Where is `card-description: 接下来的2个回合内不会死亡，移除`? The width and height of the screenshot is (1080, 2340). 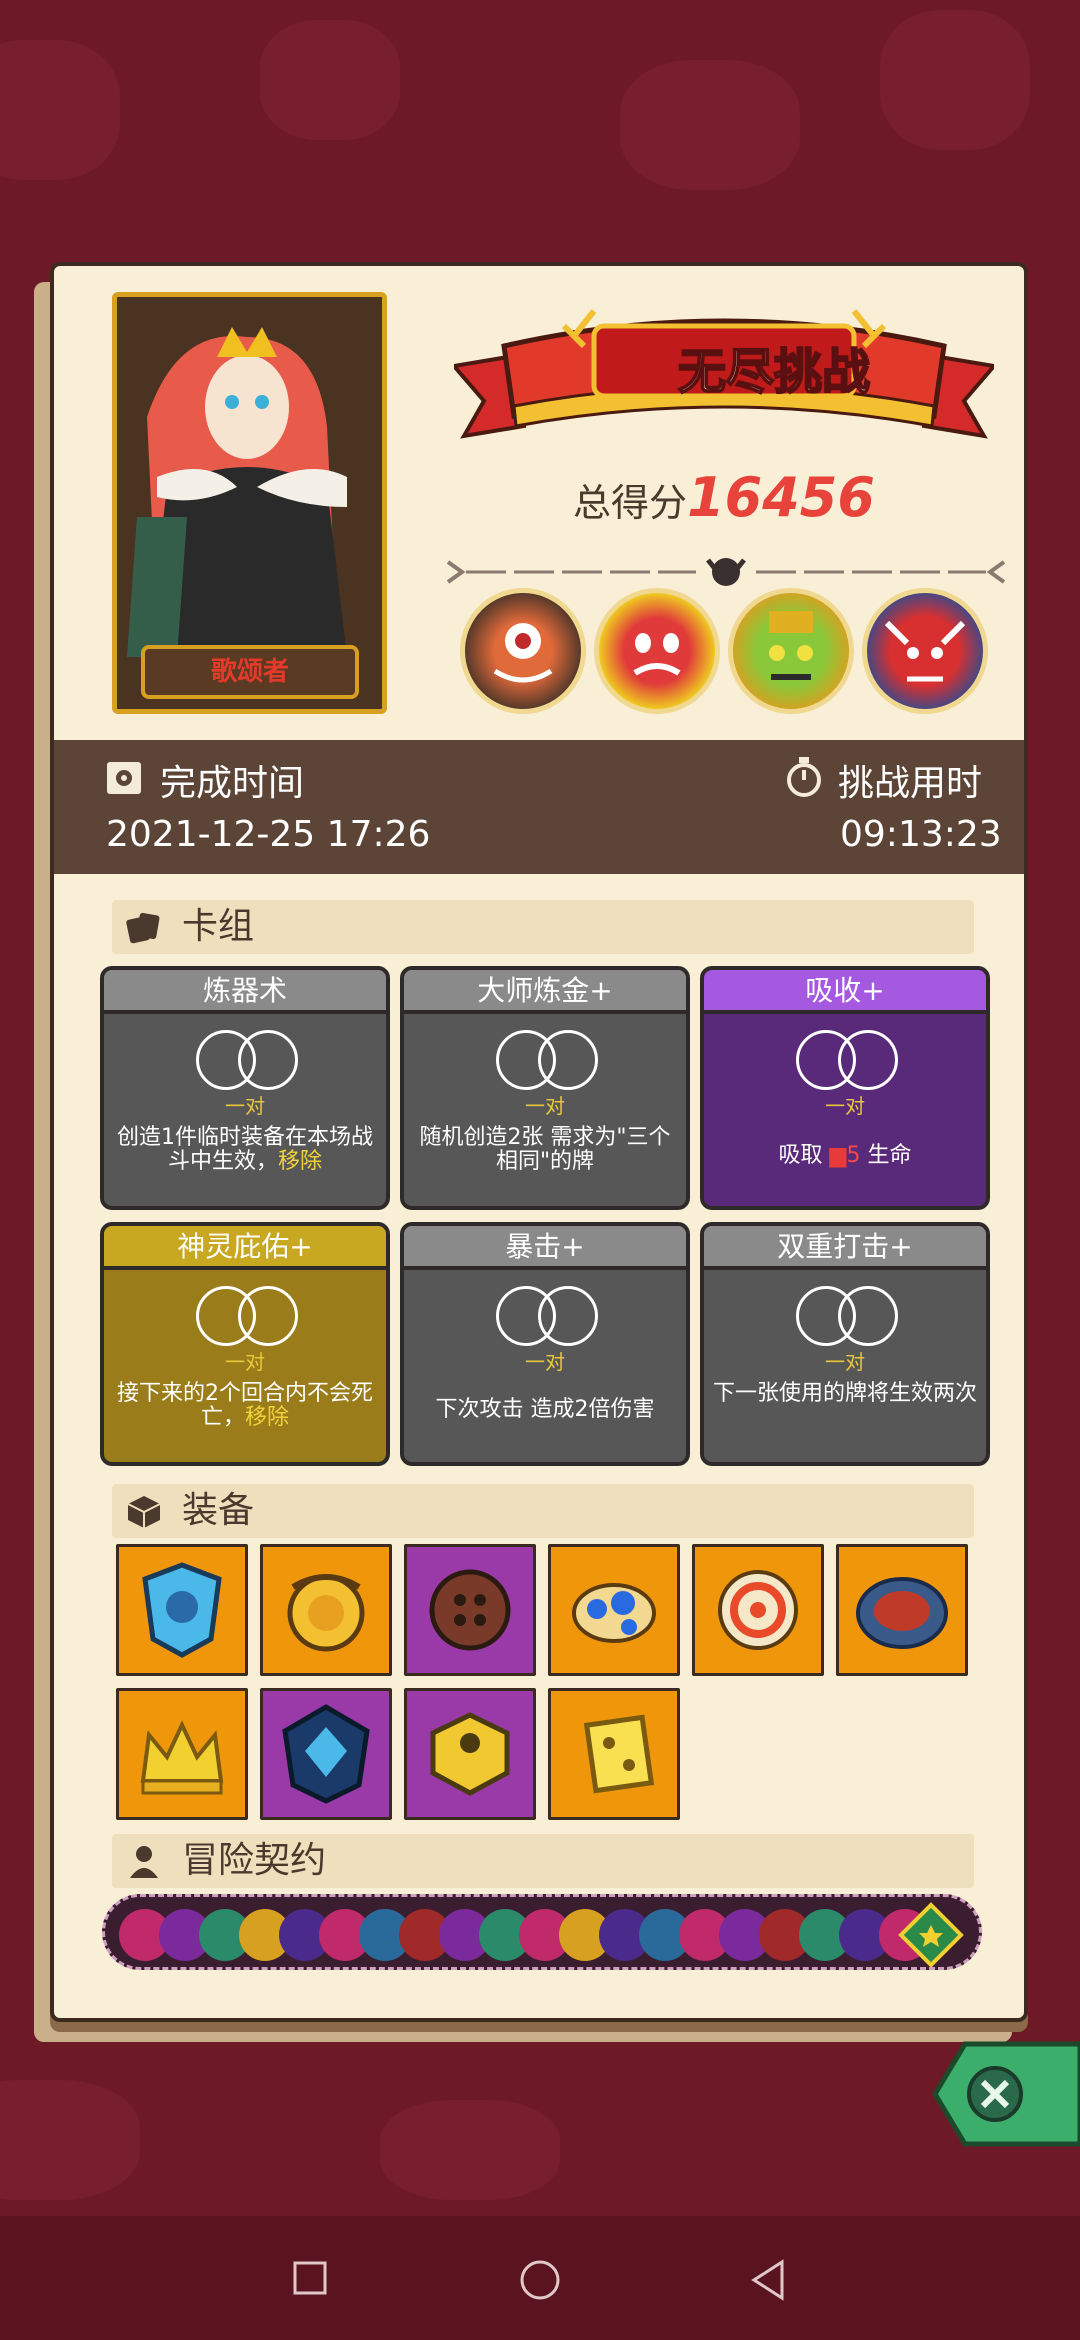 card-description: 接下来的2个回合内不会死亡，移除 is located at coordinates (245, 1405).